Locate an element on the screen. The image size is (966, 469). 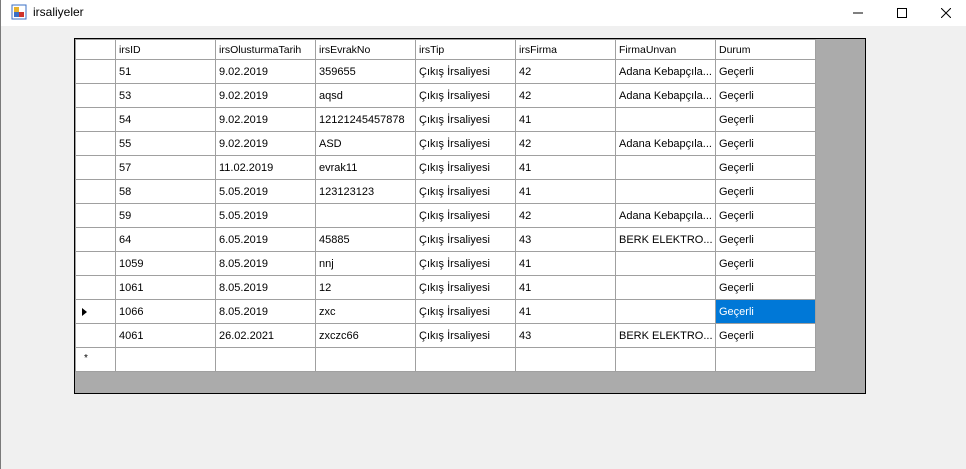
column-header: irsID is located at coordinates (165, 49).